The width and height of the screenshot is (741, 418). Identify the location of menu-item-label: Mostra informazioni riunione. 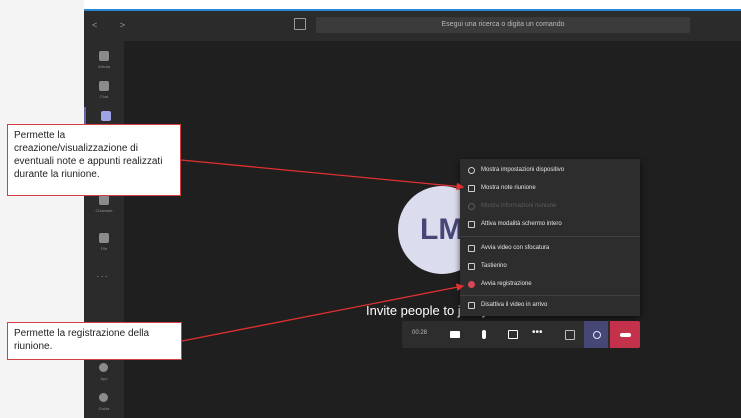
(519, 206).